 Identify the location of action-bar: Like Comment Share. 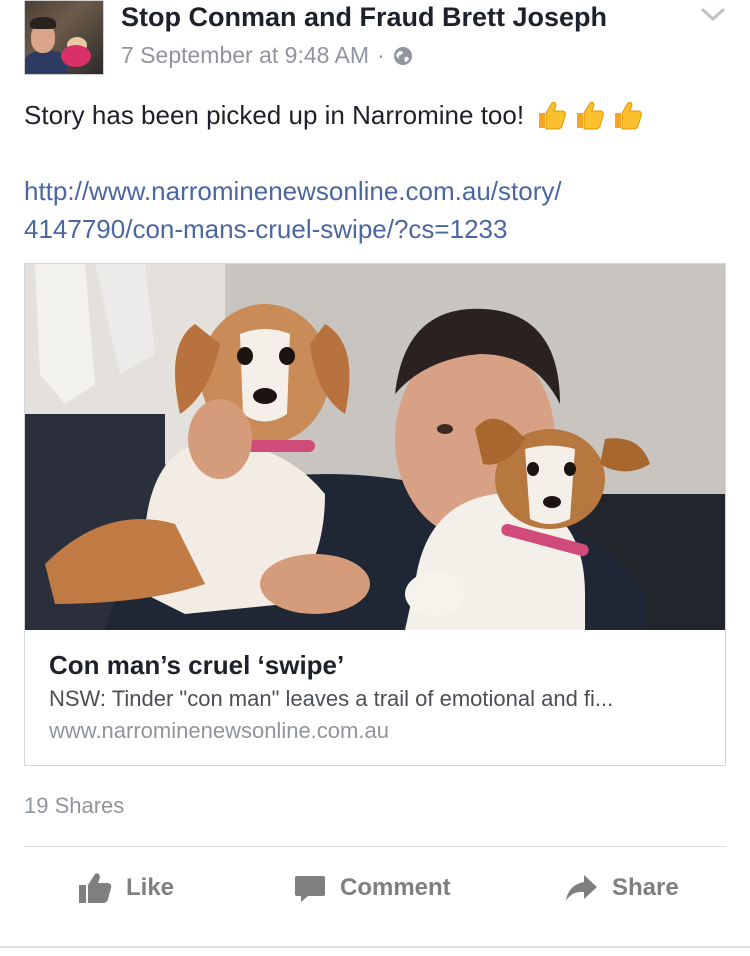
(375, 888).